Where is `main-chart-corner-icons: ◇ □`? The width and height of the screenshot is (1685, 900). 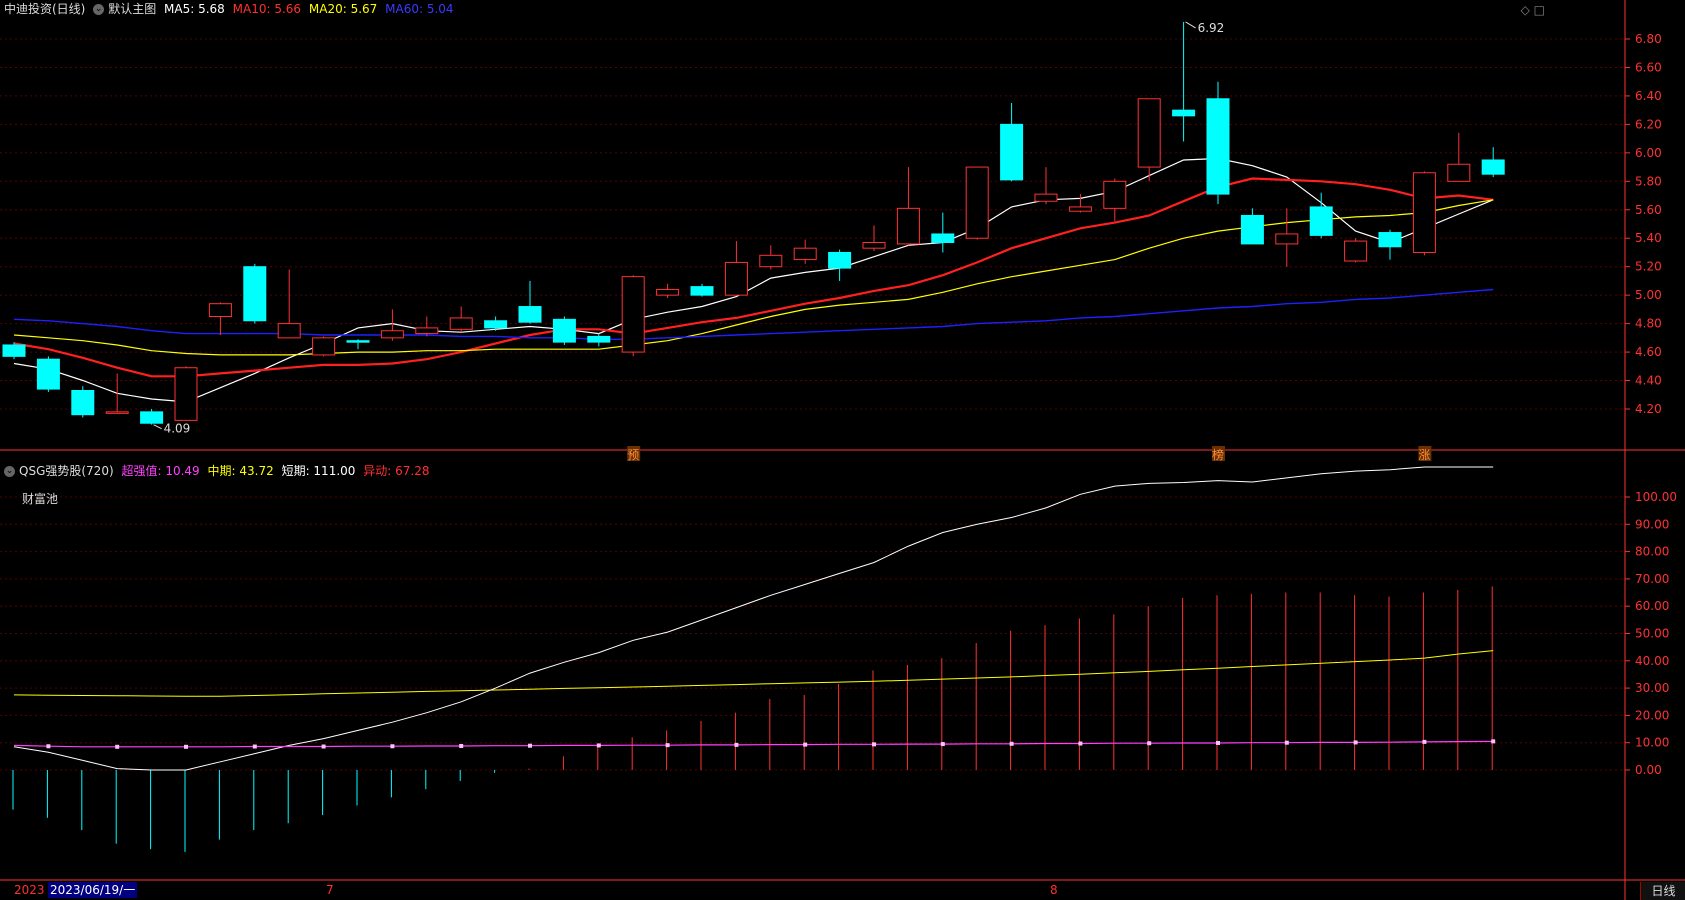
main-chart-corner-icons: ◇ □ is located at coordinates (1533, 10).